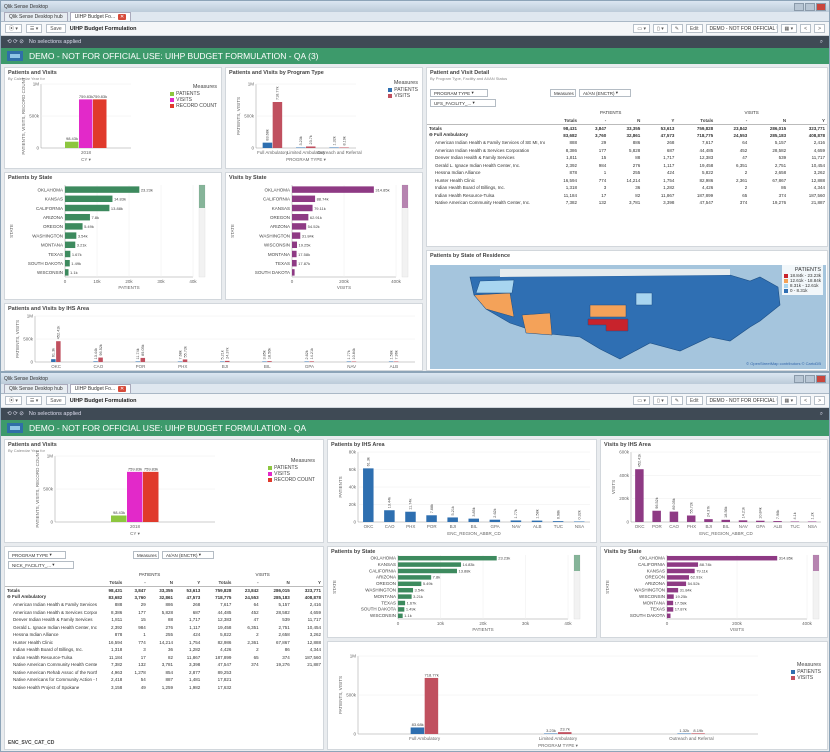 Image resolution: width=830 pixels, height=752 pixels. I want to click on bar-visits-por, so click(143, 359).